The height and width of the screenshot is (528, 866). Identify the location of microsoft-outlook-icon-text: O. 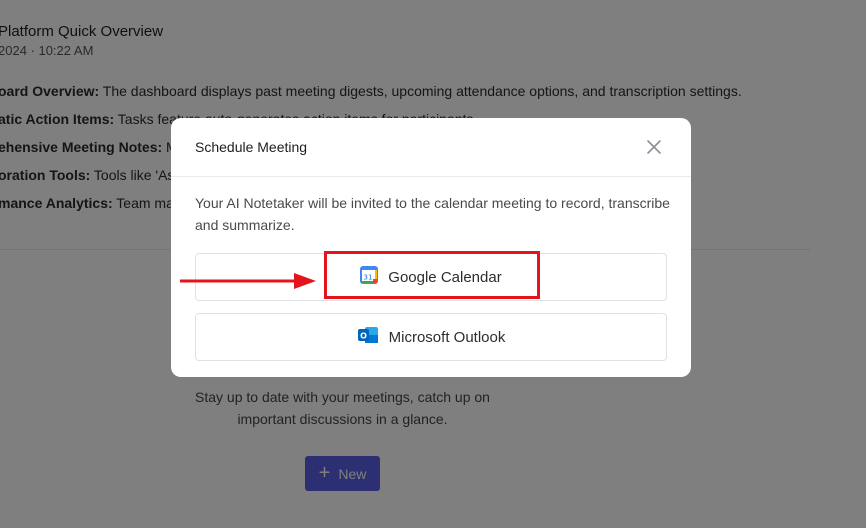
(363, 336).